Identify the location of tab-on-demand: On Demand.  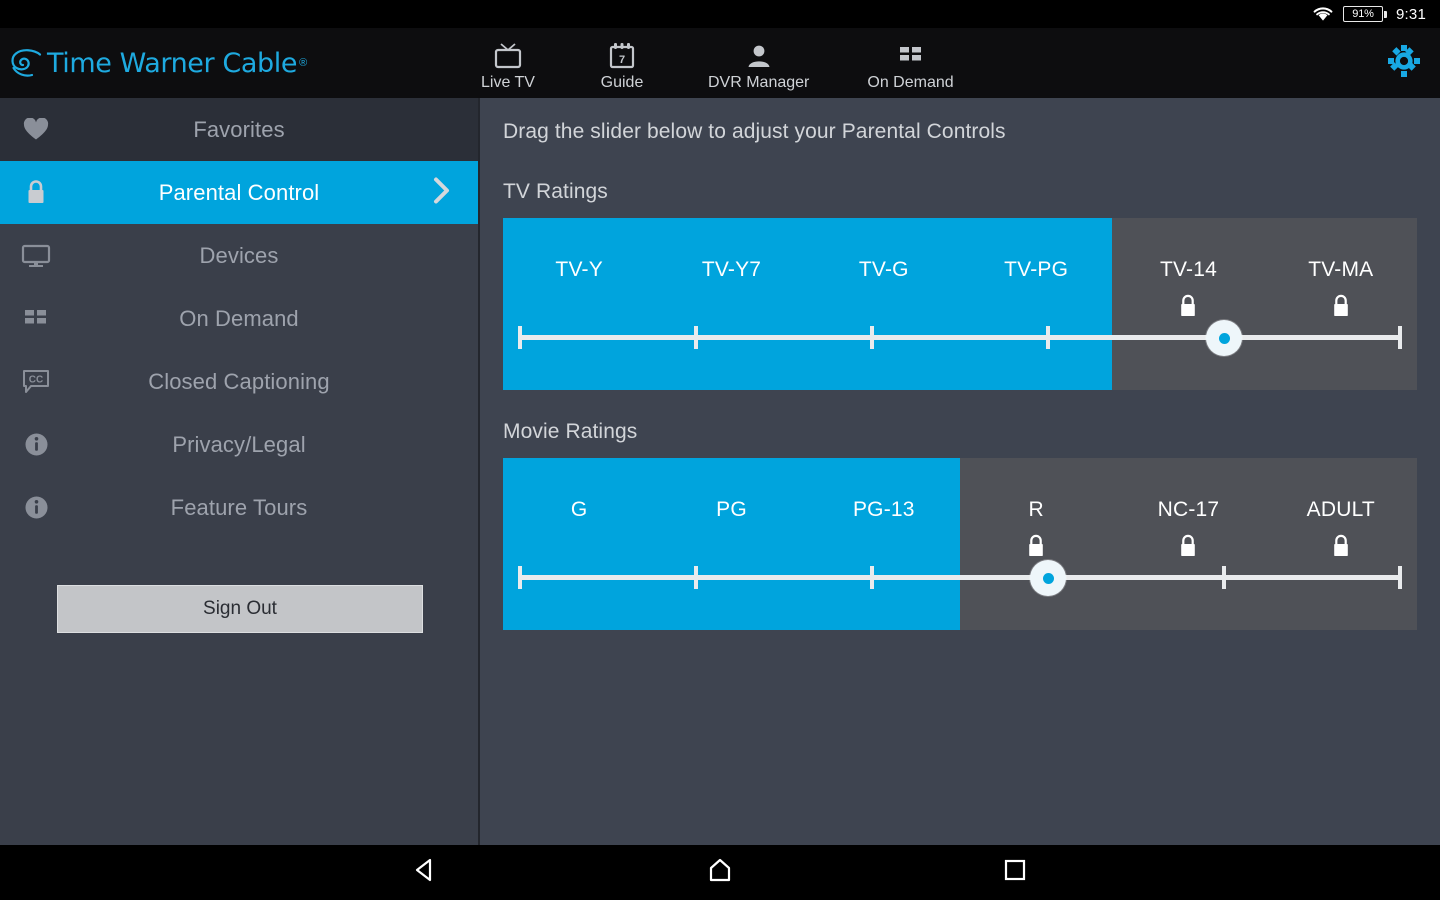
(910, 66).